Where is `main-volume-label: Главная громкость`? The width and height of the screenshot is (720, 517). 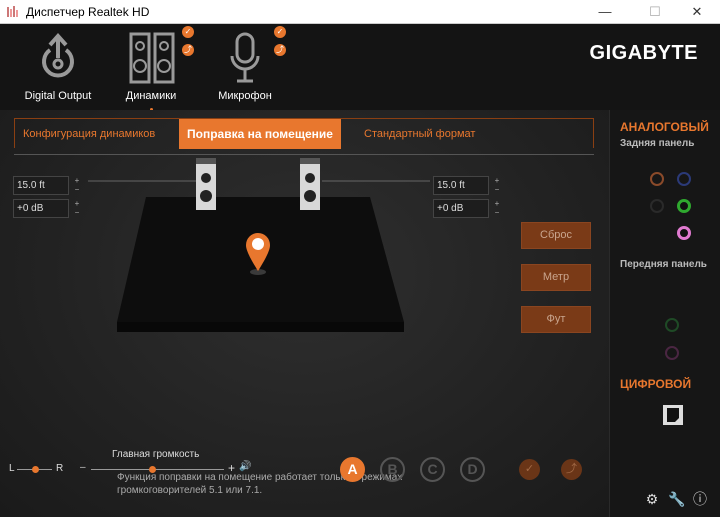
main-volume-label: Главная громкость is located at coordinates (156, 454).